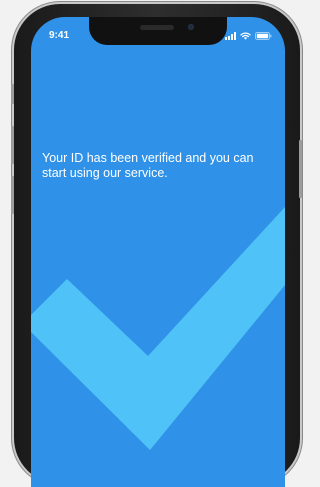 The height and width of the screenshot is (487, 320). Describe the element at coordinates (12, 94) in the screenshot. I see `mute-switch` at that location.